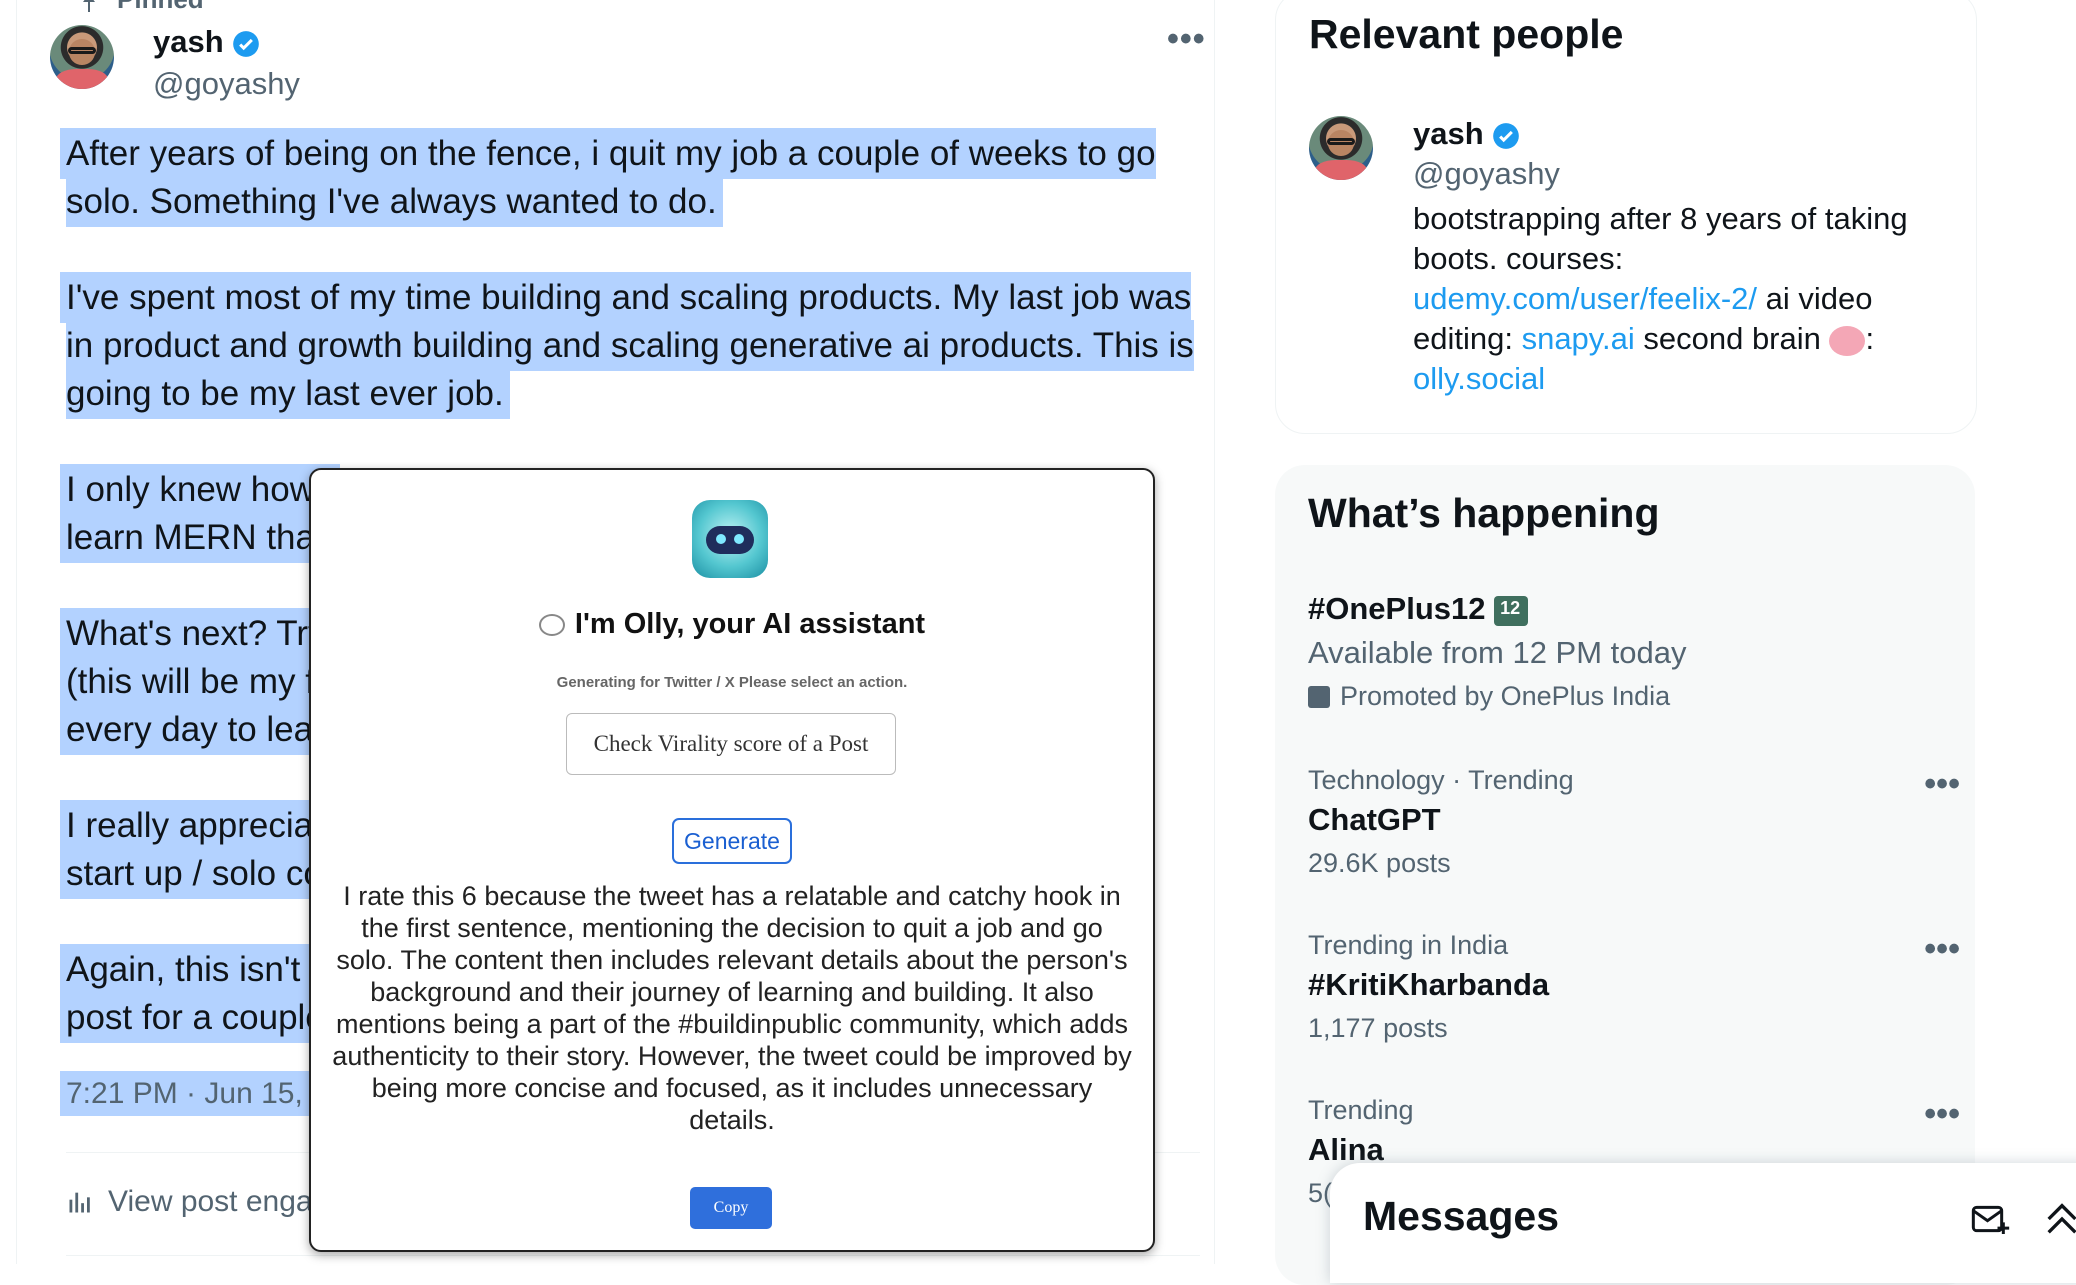 Image resolution: width=2076 pixels, height=1285 pixels. I want to click on timestamp-text: 7:21 PM · Jun 15, 20, so click(205, 1093).